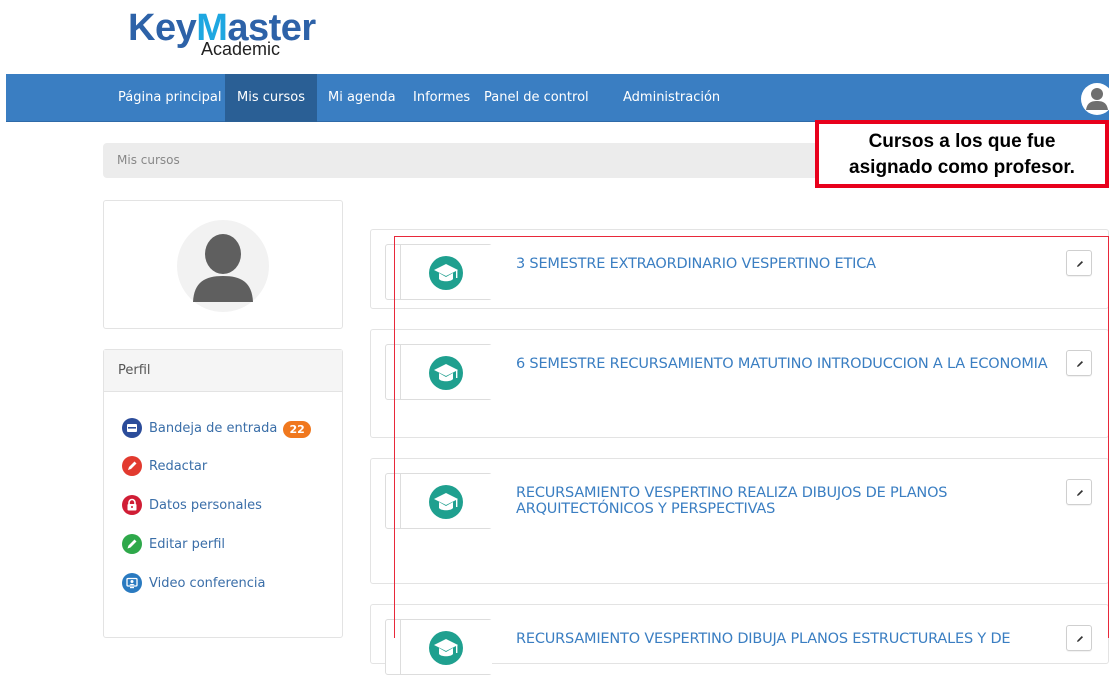  I want to click on profile-card, so click(223, 264).